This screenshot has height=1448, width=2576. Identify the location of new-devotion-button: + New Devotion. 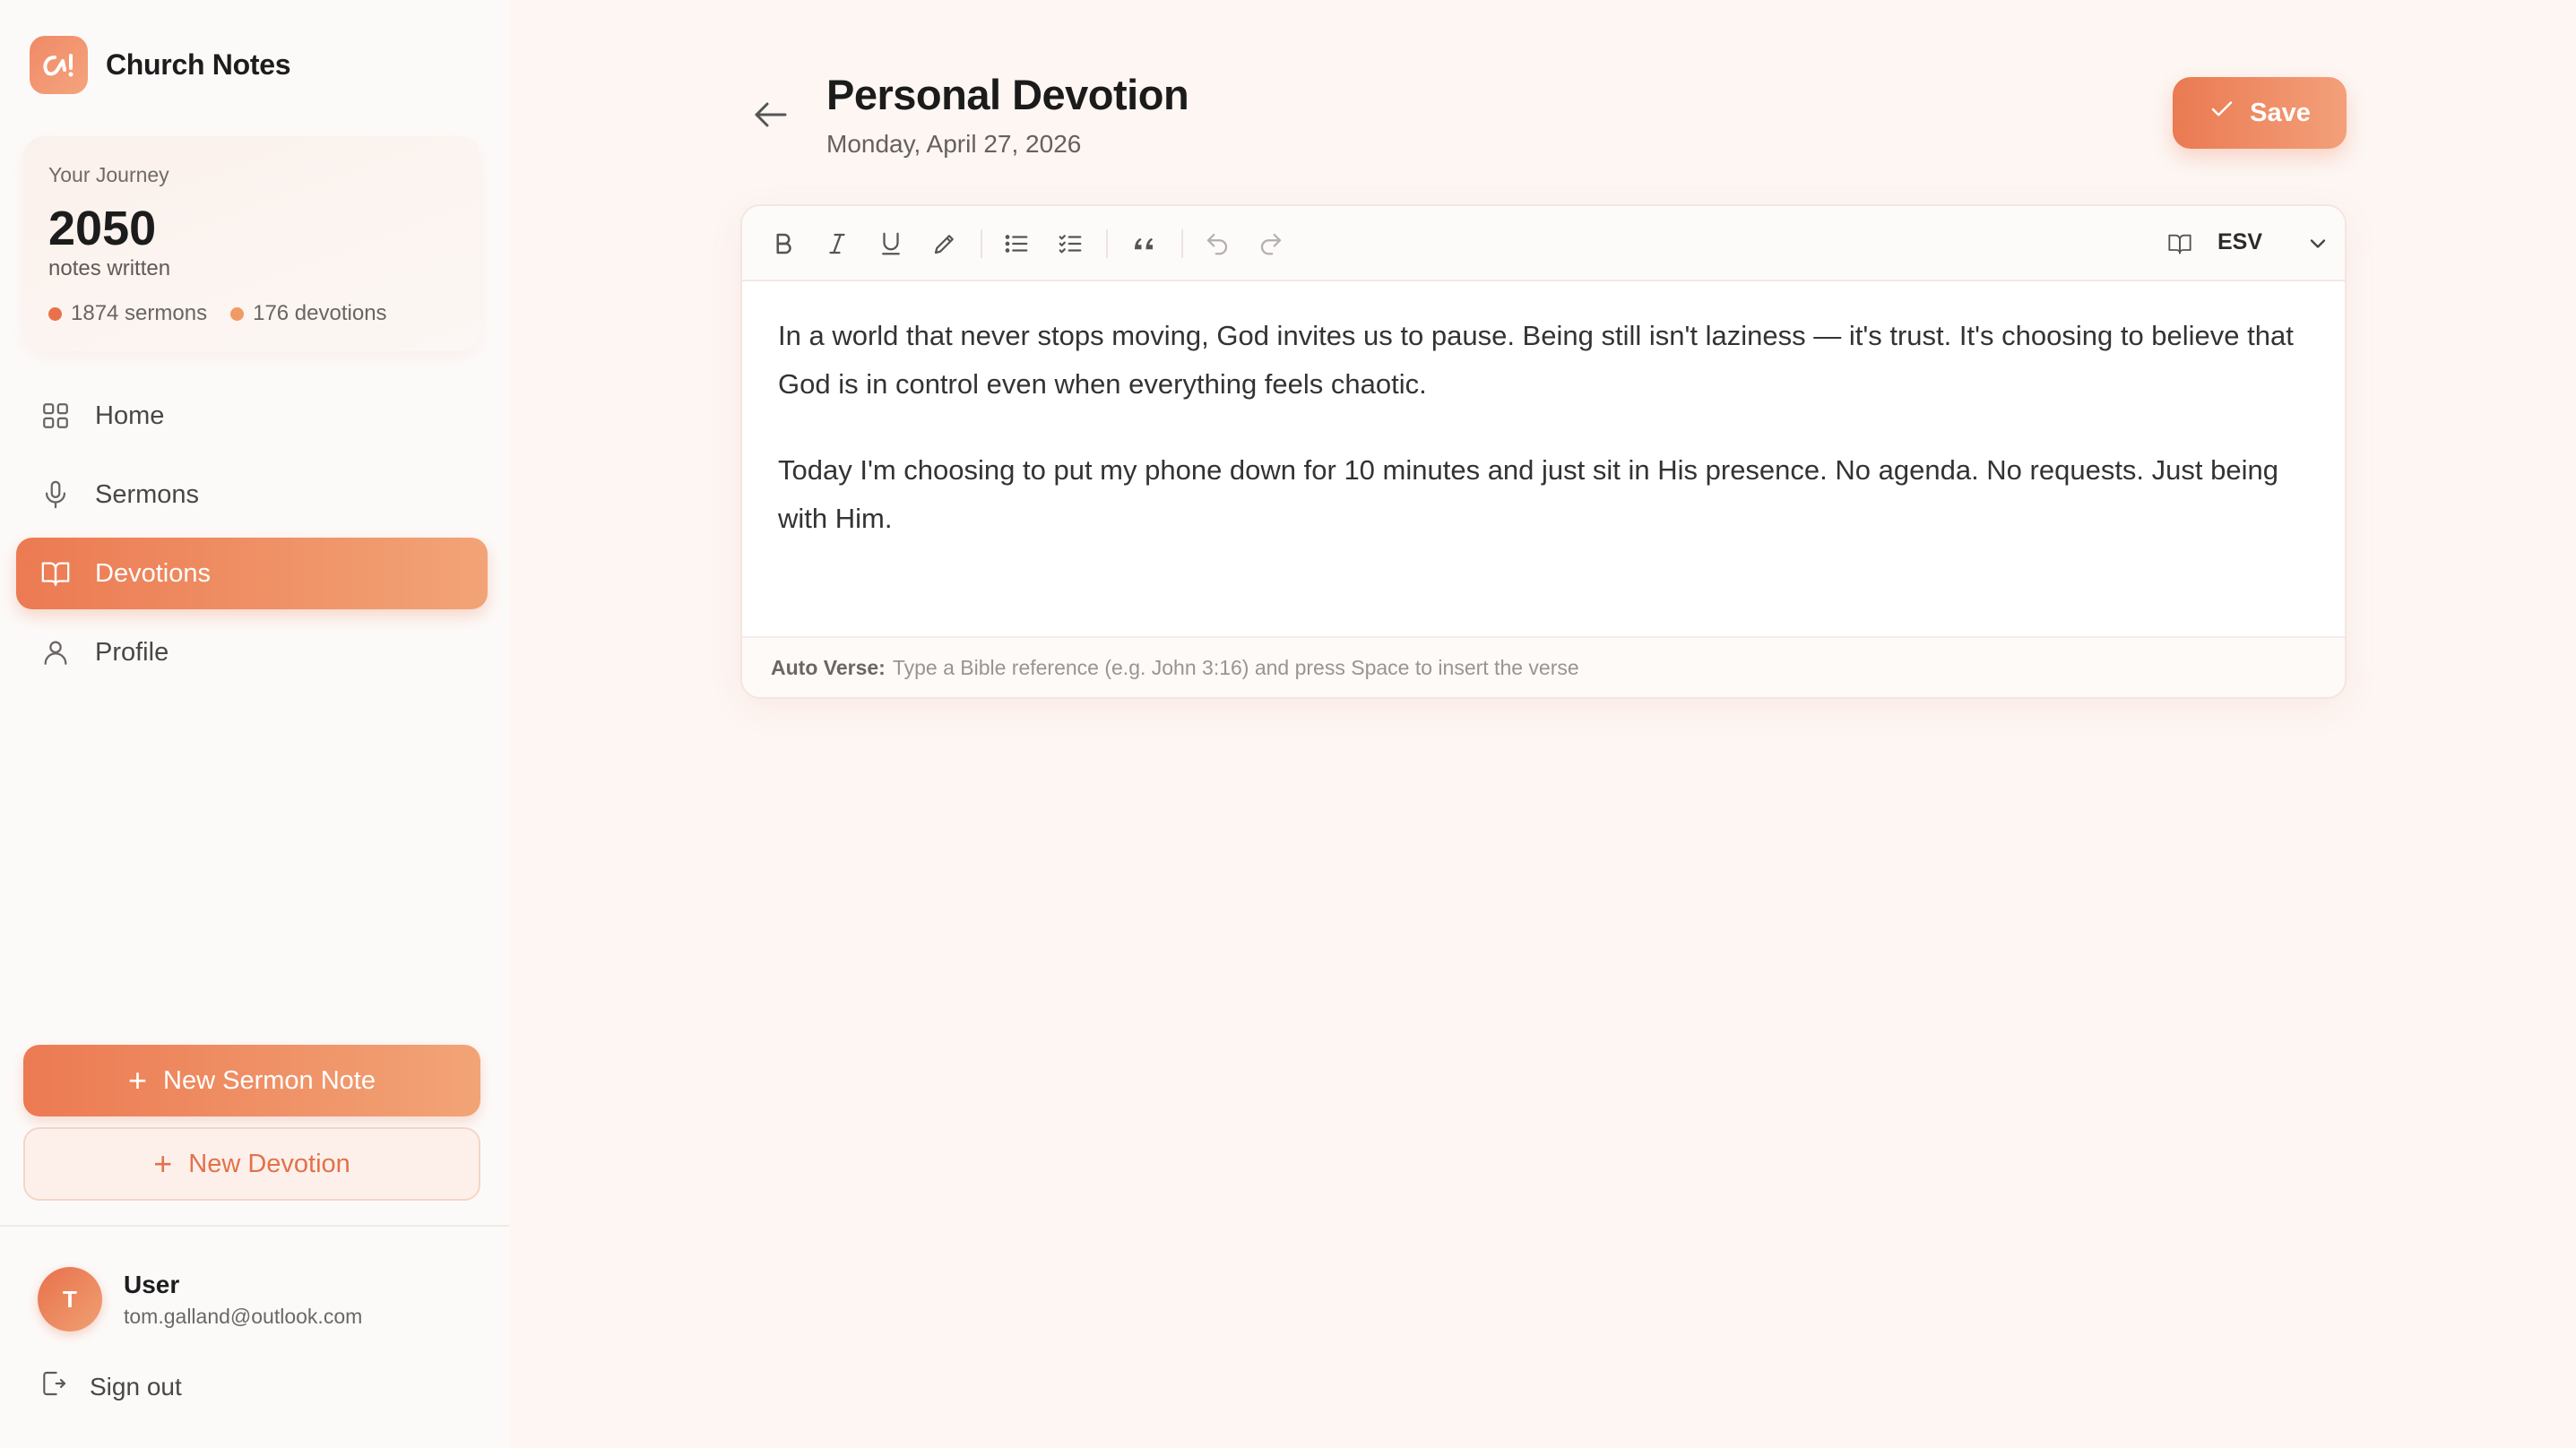
(251, 1164).